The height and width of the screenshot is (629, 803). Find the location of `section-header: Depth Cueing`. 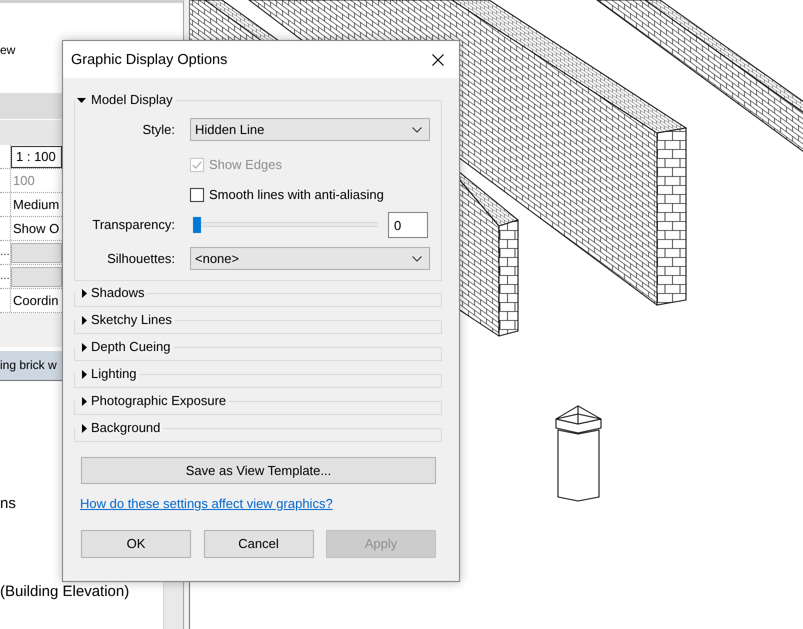

section-header: Depth Cueing is located at coordinates (124, 347).